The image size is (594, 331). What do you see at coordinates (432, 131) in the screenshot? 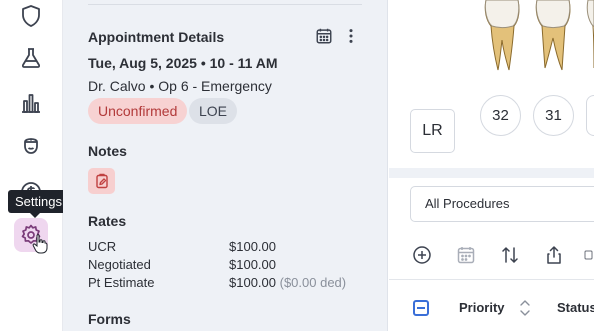
I see `quadrant-label-lr: LR` at bounding box center [432, 131].